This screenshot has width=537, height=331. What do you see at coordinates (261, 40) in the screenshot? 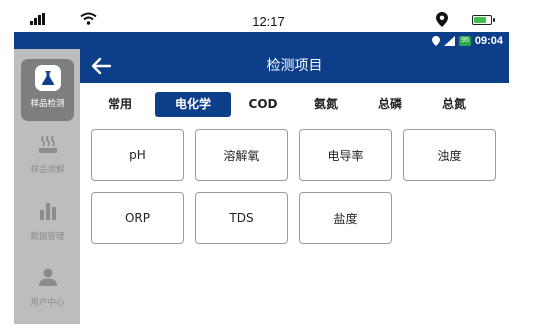
I see `device-status-bar: 95 09:04` at bounding box center [261, 40].